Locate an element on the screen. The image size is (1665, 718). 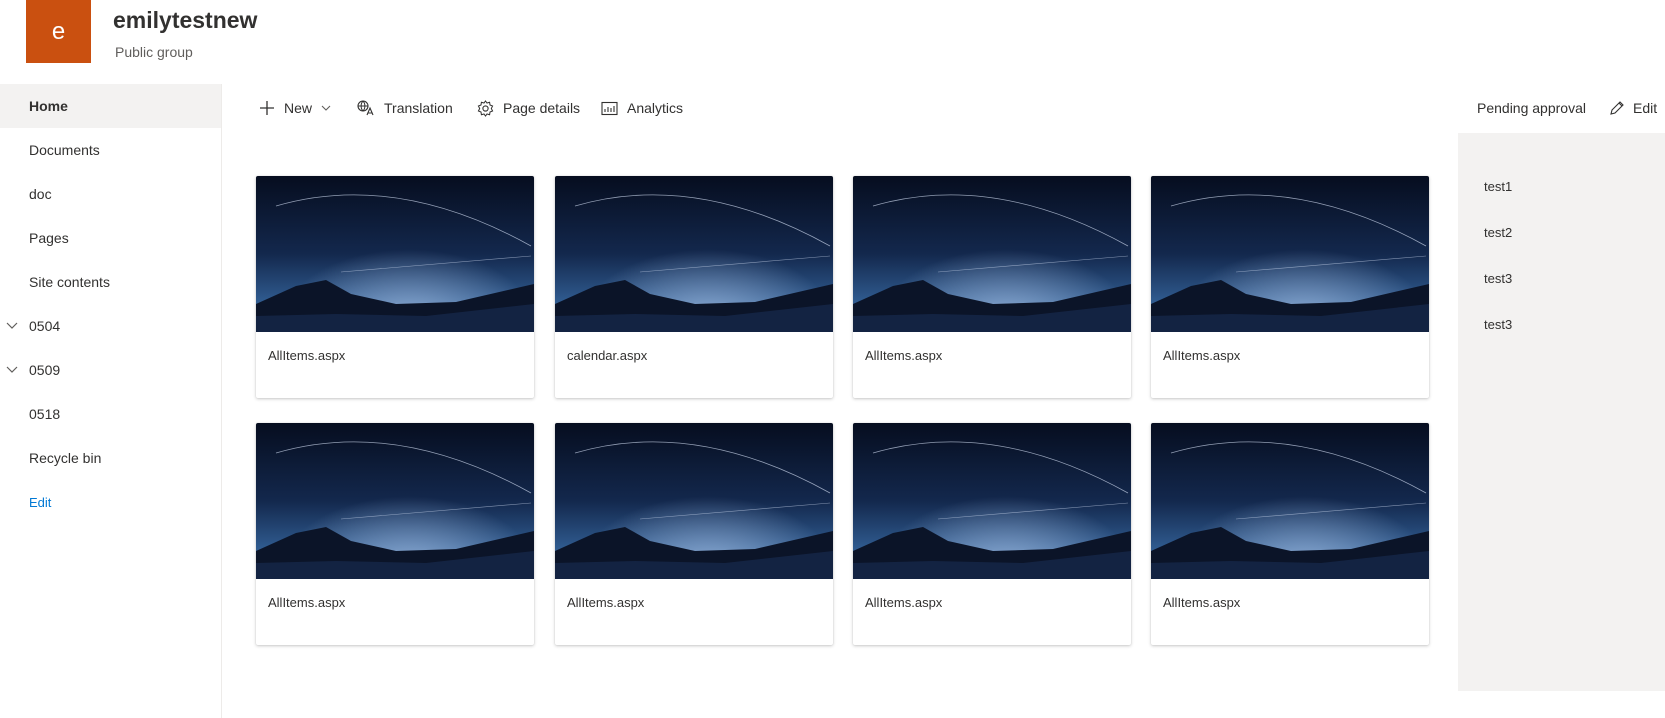
nav-item-label: Documents is located at coordinates (64, 150).